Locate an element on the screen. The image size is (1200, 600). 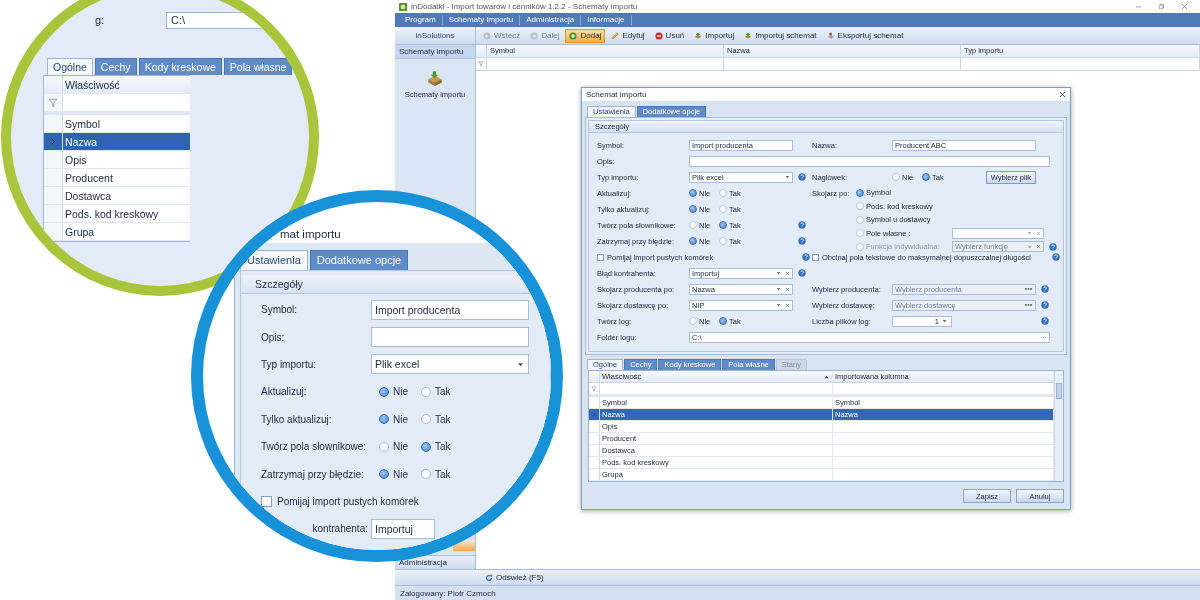
ellipsis-icon is located at coordinates (1043, 337).